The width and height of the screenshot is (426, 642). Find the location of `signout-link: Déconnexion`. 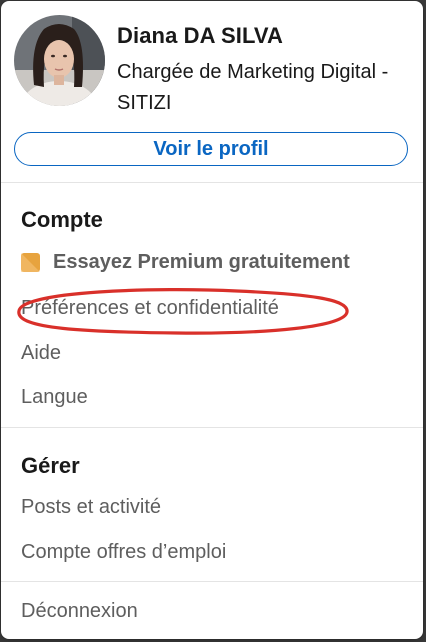

signout-link: Déconnexion is located at coordinates (79, 611).